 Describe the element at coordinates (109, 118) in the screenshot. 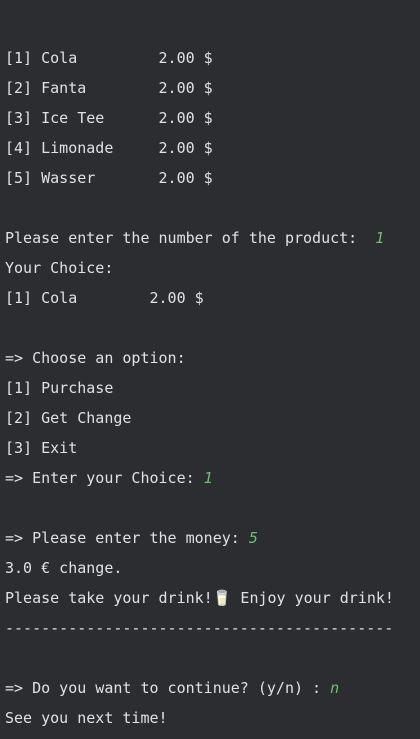

I see `product-list-item-ice-tee: [3] Ice Tee 2.00 $` at that location.